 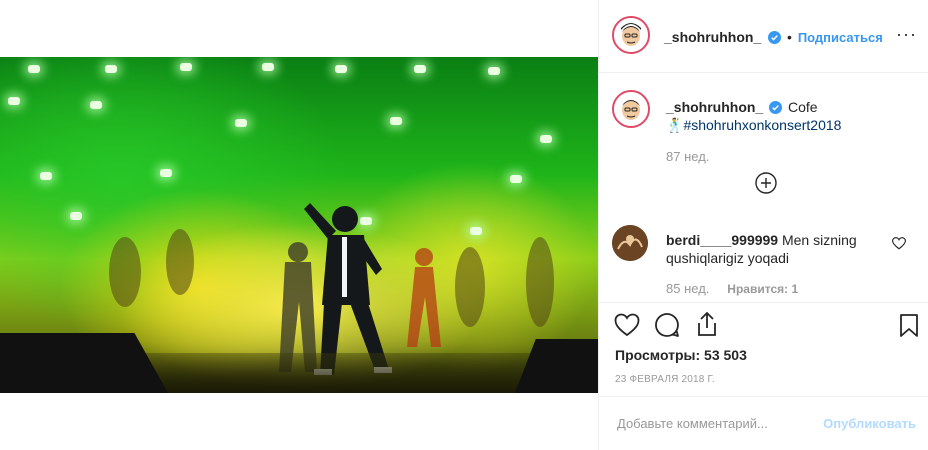 I want to click on avatar, so click(x=631, y=35).